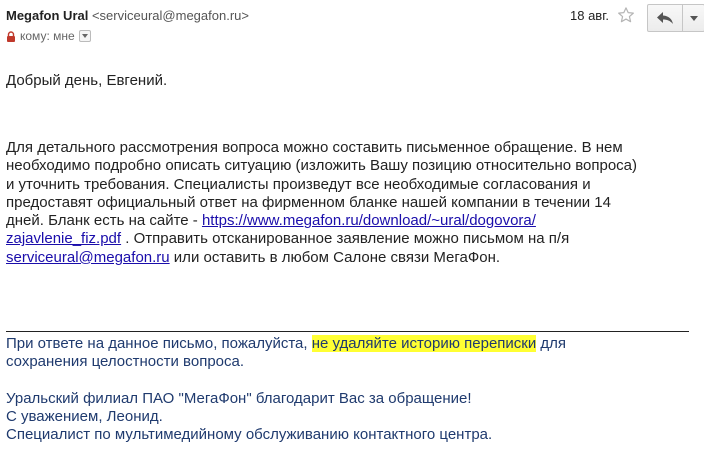 The image size is (704, 450). I want to click on signature-divider, so click(347, 331).